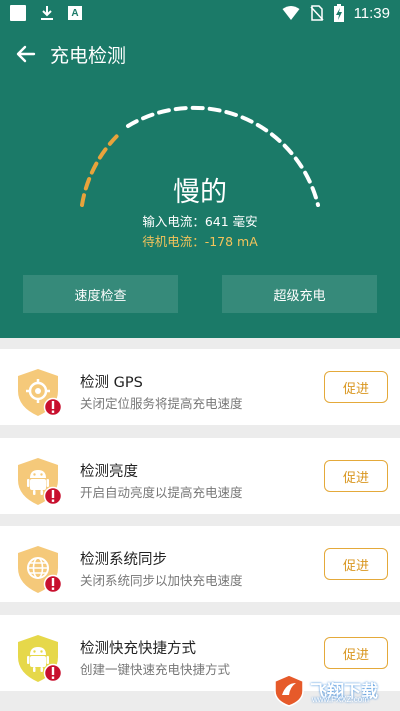 The width and height of the screenshot is (400, 711). Describe the element at coordinates (161, 403) in the screenshot. I see `check-description: 关闭定位服务将提高充电速度` at that location.